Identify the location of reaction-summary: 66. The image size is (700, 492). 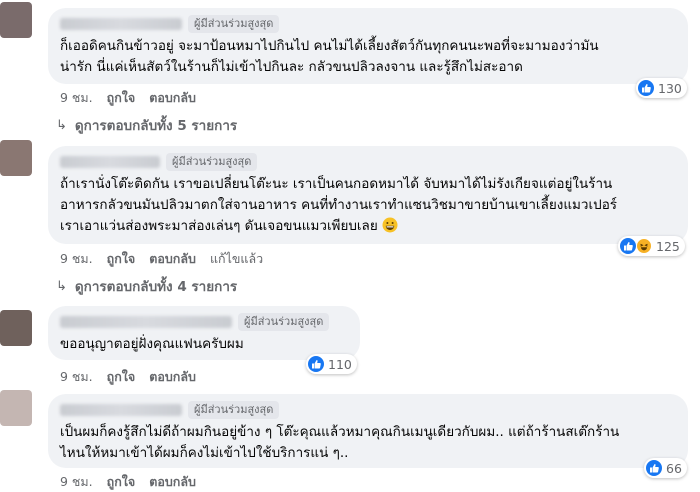
(665, 468).